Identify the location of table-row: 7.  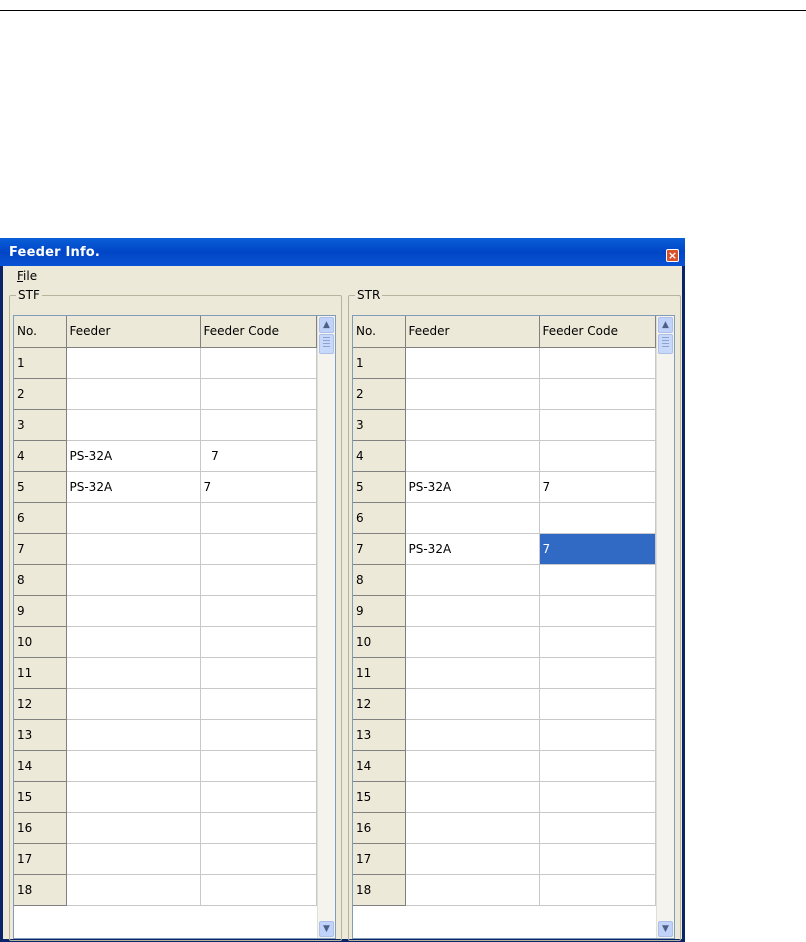
(165, 549).